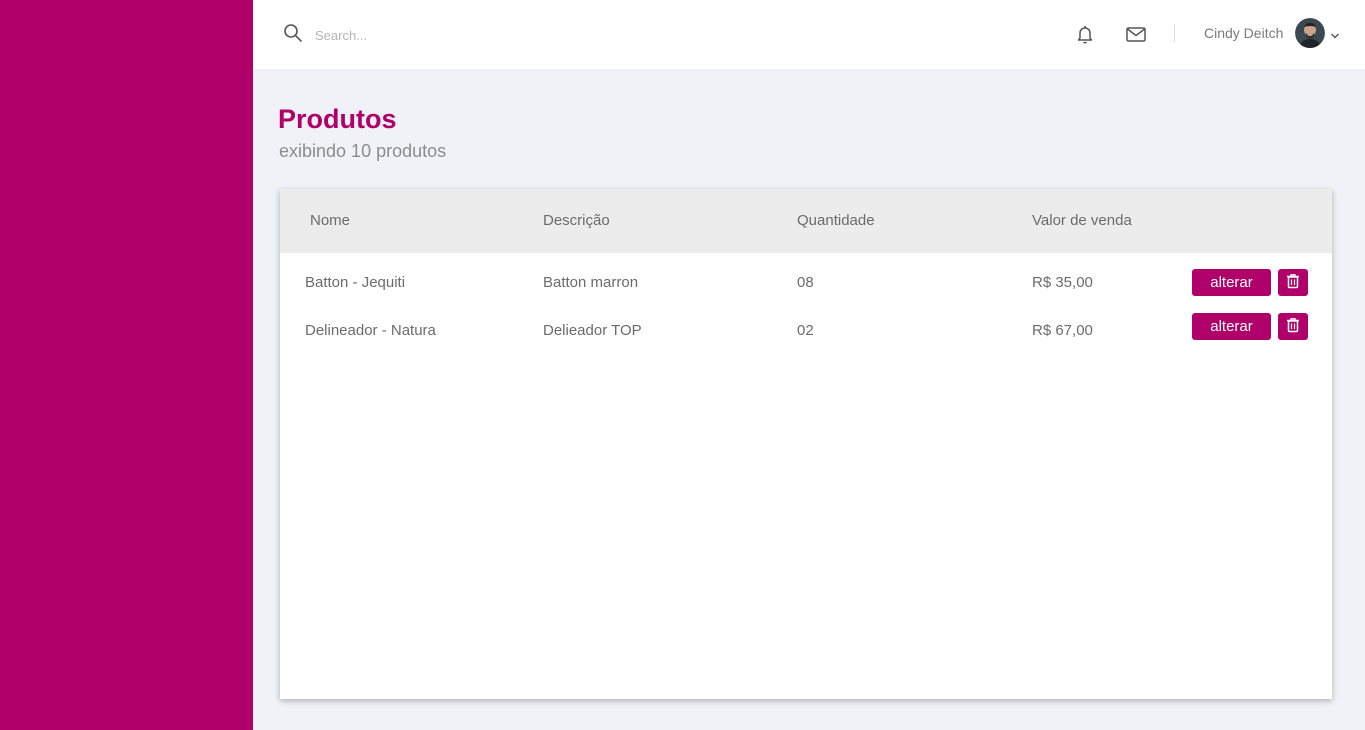  Describe the element at coordinates (330, 220) in the screenshot. I see `column-header-nome: Nome` at that location.